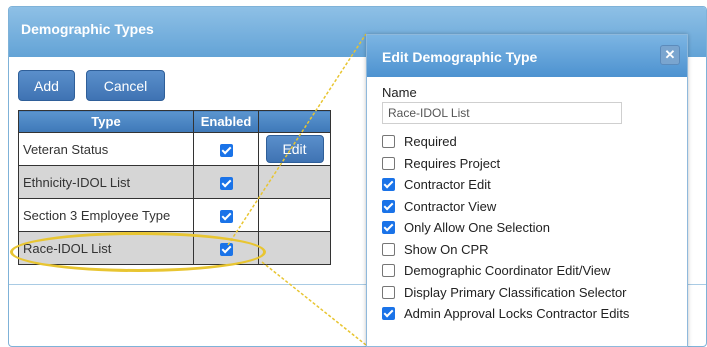 This screenshot has width=707, height=347. I want to click on name-input, so click(502, 113).